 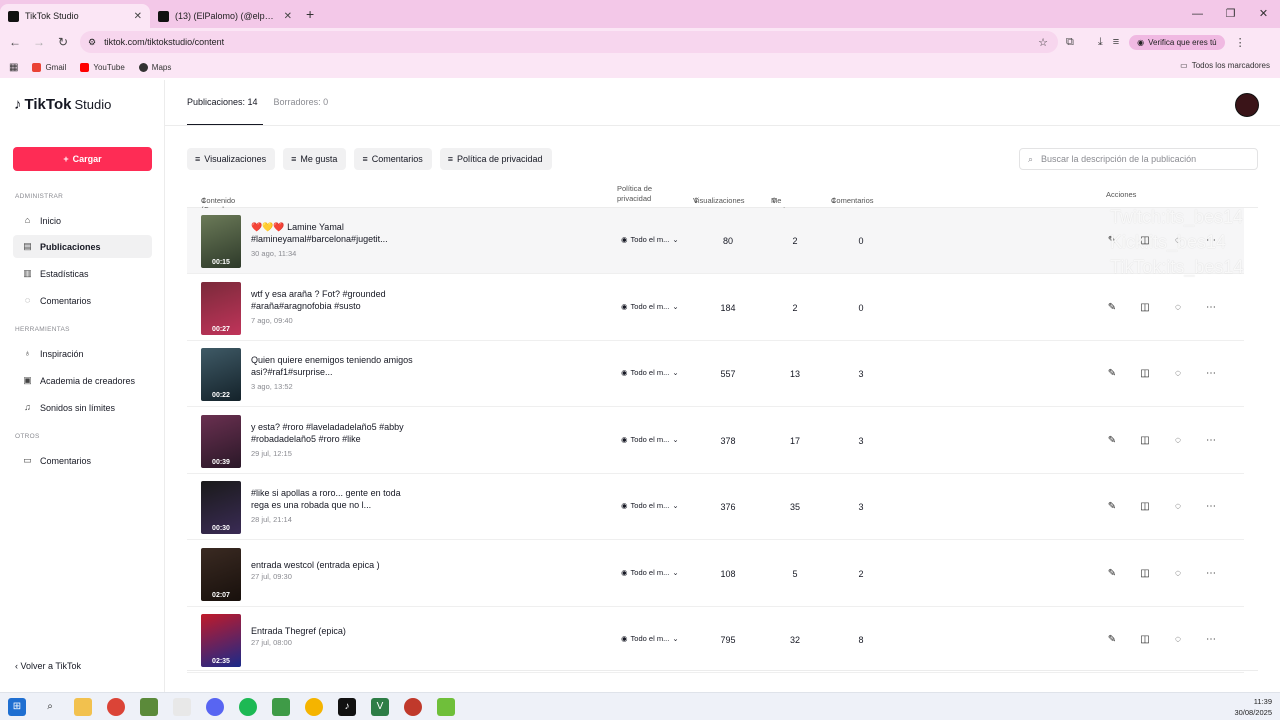 I want to click on all-bookmarks: ▭ Todos los marcadores, so click(x=1225, y=65).